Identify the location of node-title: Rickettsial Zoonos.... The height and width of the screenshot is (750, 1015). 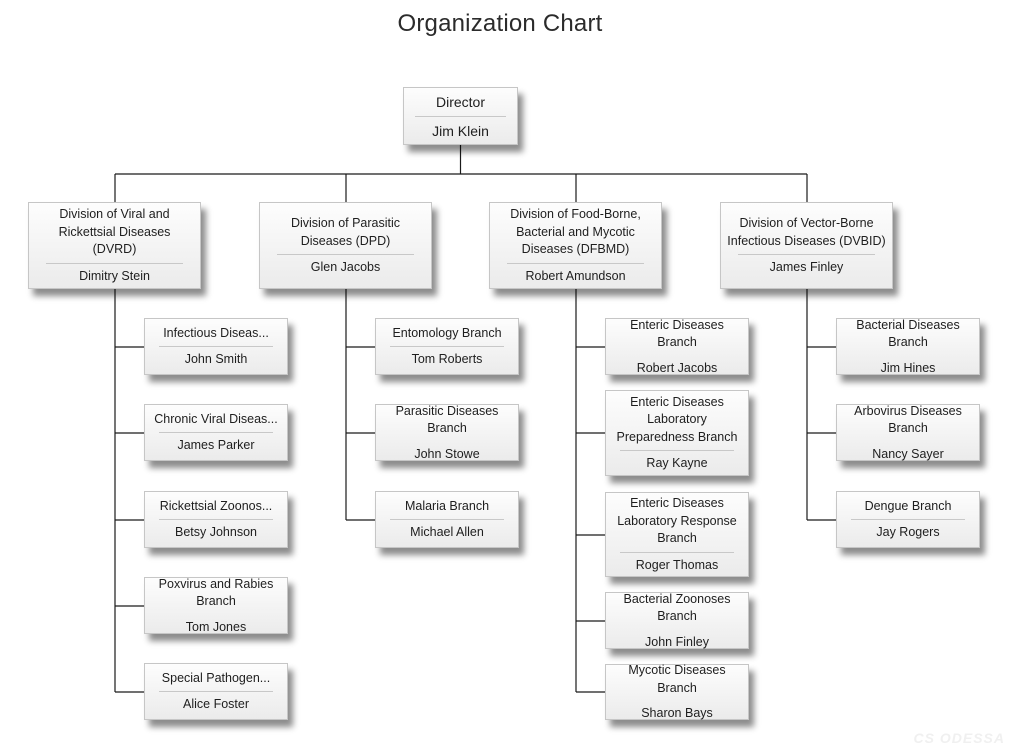
(216, 505).